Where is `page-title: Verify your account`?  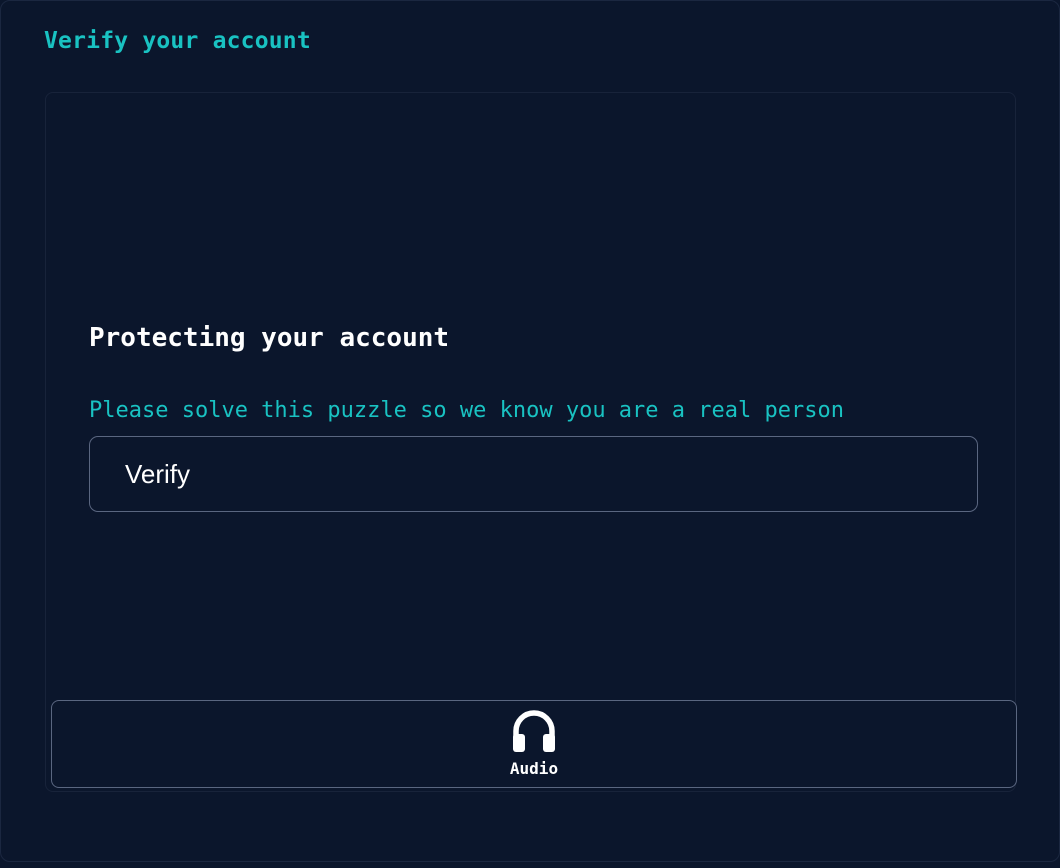 page-title: Verify your account is located at coordinates (177, 41).